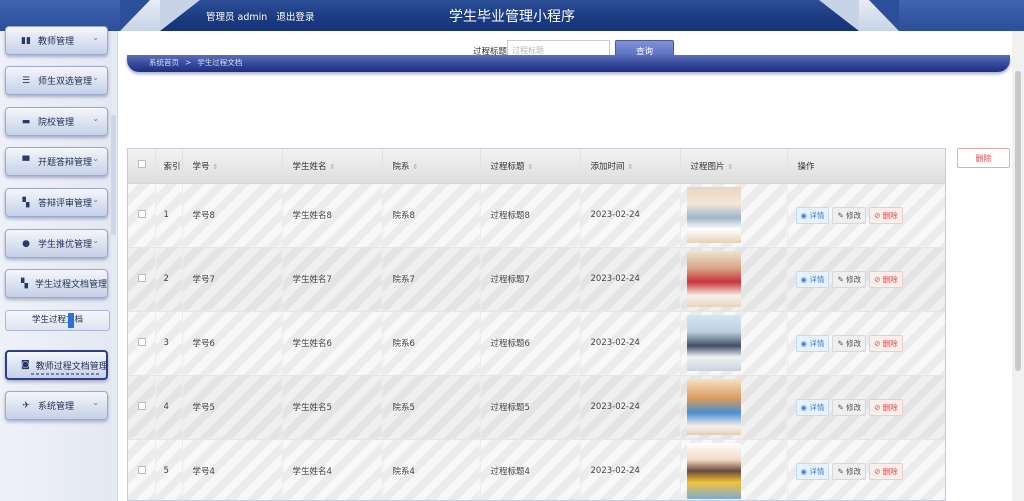  What do you see at coordinates (530, 343) in the screenshot?
I see `cell-title: 过程标题6` at bounding box center [530, 343].